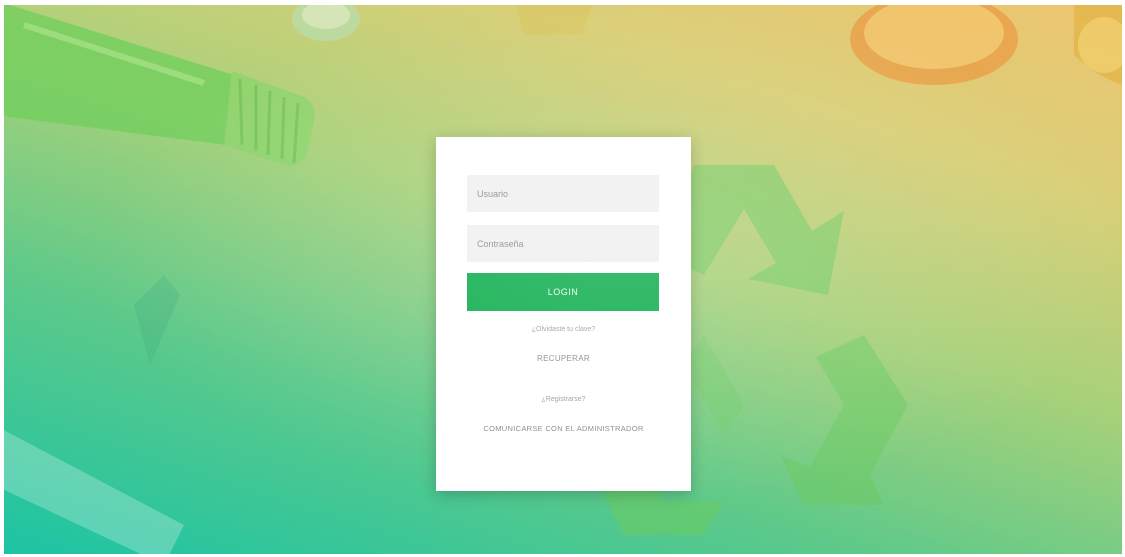 The height and width of the screenshot is (557, 1125). What do you see at coordinates (563, 329) in the screenshot?
I see `forgot-password-prompt: ¿Olvidaste tu clave?` at bounding box center [563, 329].